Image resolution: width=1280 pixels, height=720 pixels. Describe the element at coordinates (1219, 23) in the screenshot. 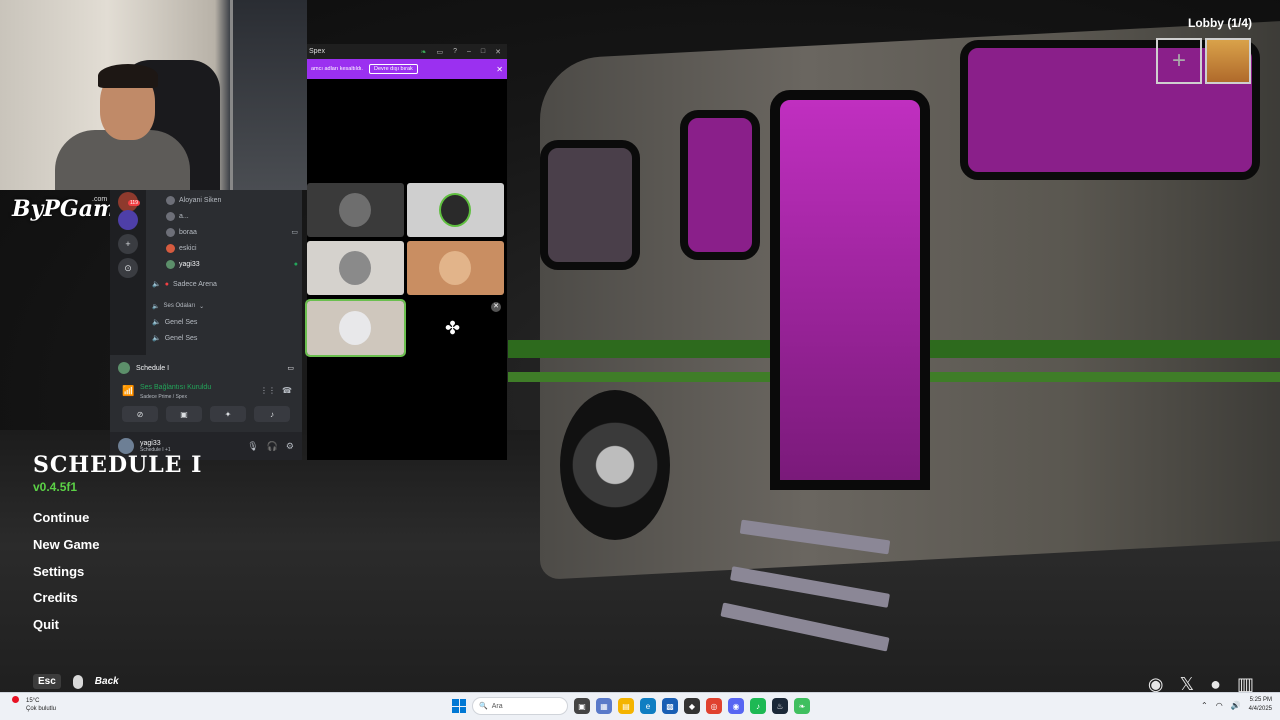

I see `lobby-label: Lobby (1/4)` at that location.